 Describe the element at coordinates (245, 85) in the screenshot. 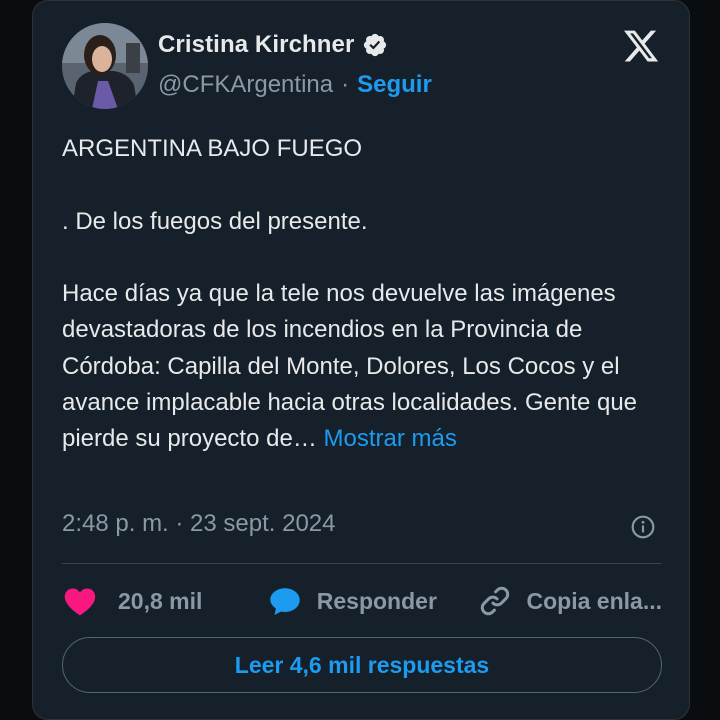

I see `author-handle: @CFKArgentina` at that location.